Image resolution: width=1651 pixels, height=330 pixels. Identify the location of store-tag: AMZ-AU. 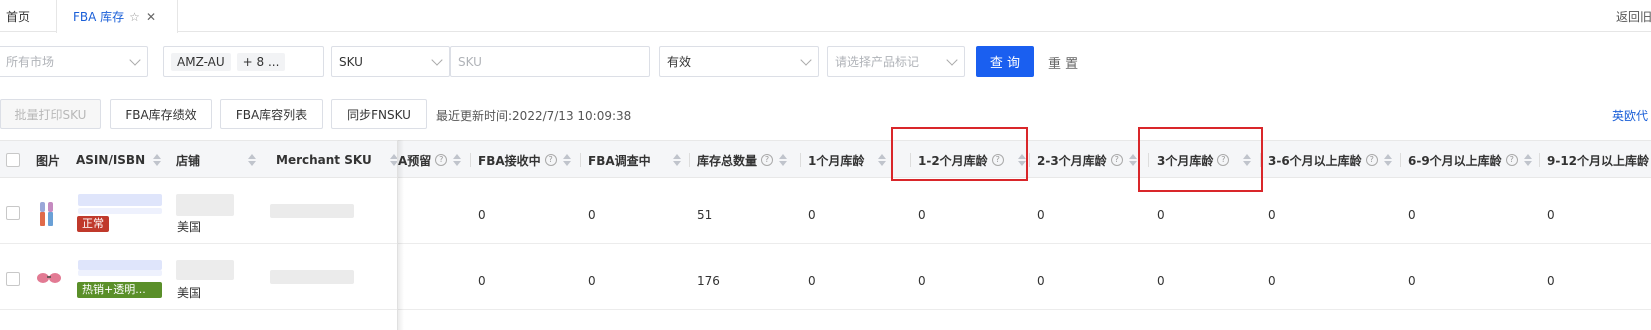
(201, 61).